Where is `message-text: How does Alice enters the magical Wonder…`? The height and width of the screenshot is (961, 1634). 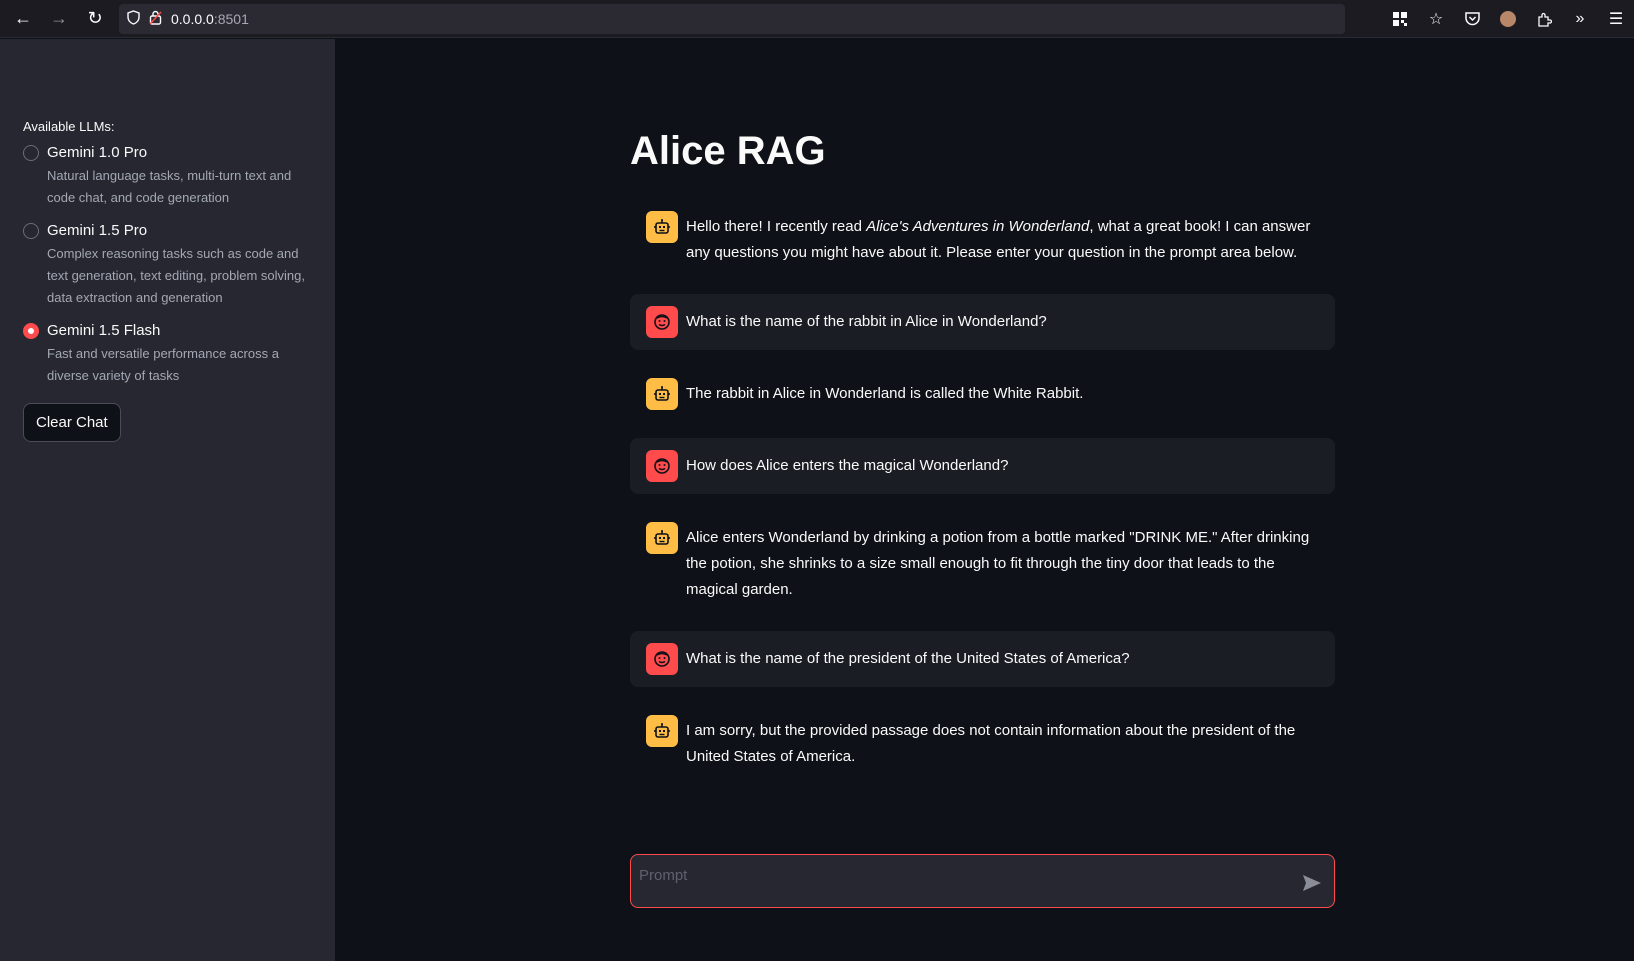
message-text: How does Alice enters the magical Wonder… is located at coordinates (847, 465).